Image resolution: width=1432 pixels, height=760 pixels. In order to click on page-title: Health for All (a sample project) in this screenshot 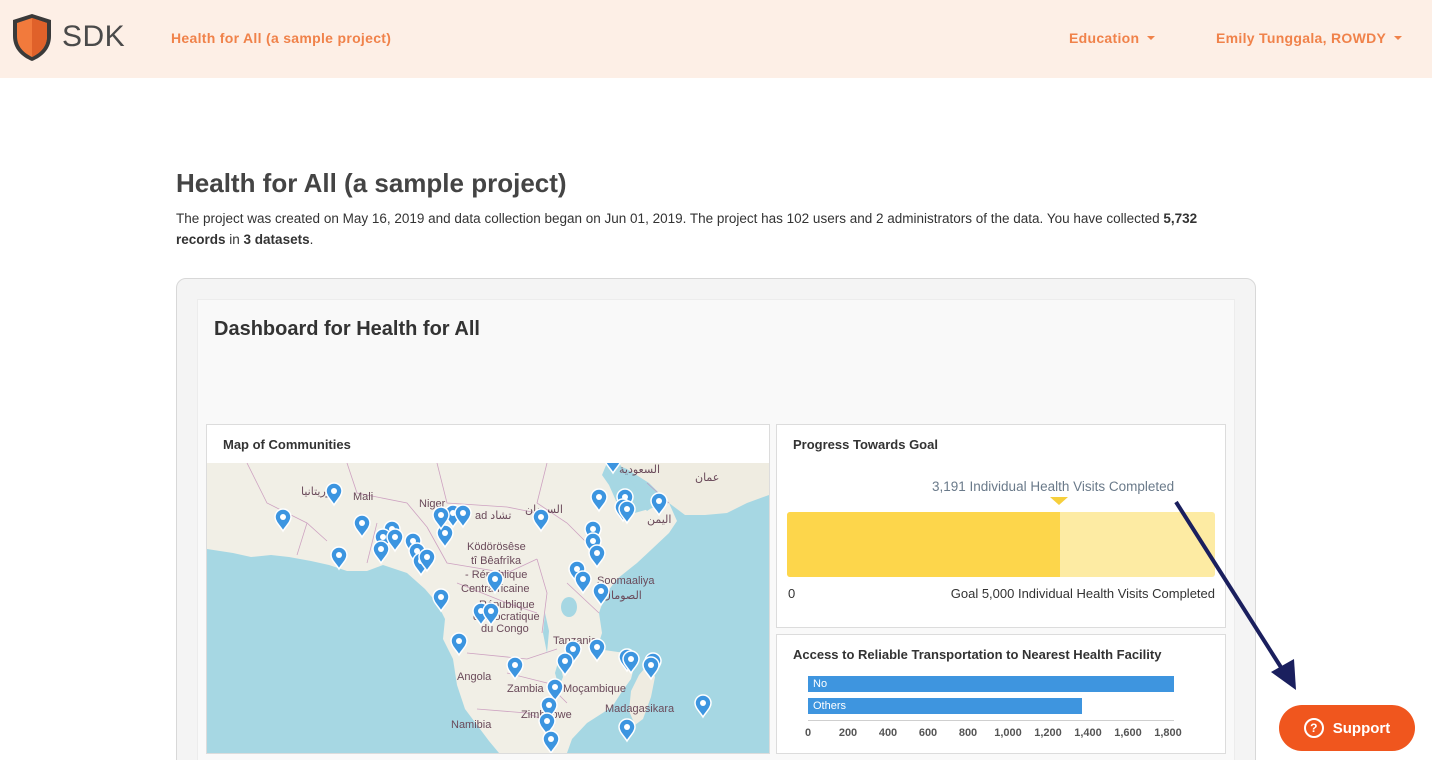, I will do `click(371, 183)`.